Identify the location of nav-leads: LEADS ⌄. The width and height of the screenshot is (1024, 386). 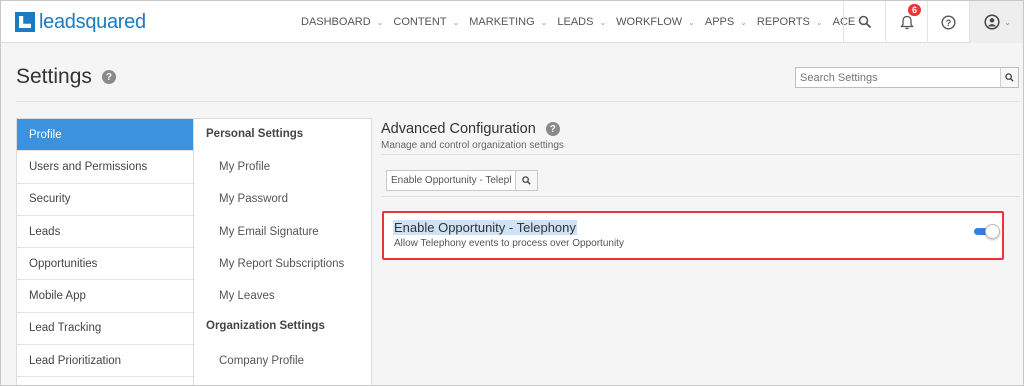
(581, 22).